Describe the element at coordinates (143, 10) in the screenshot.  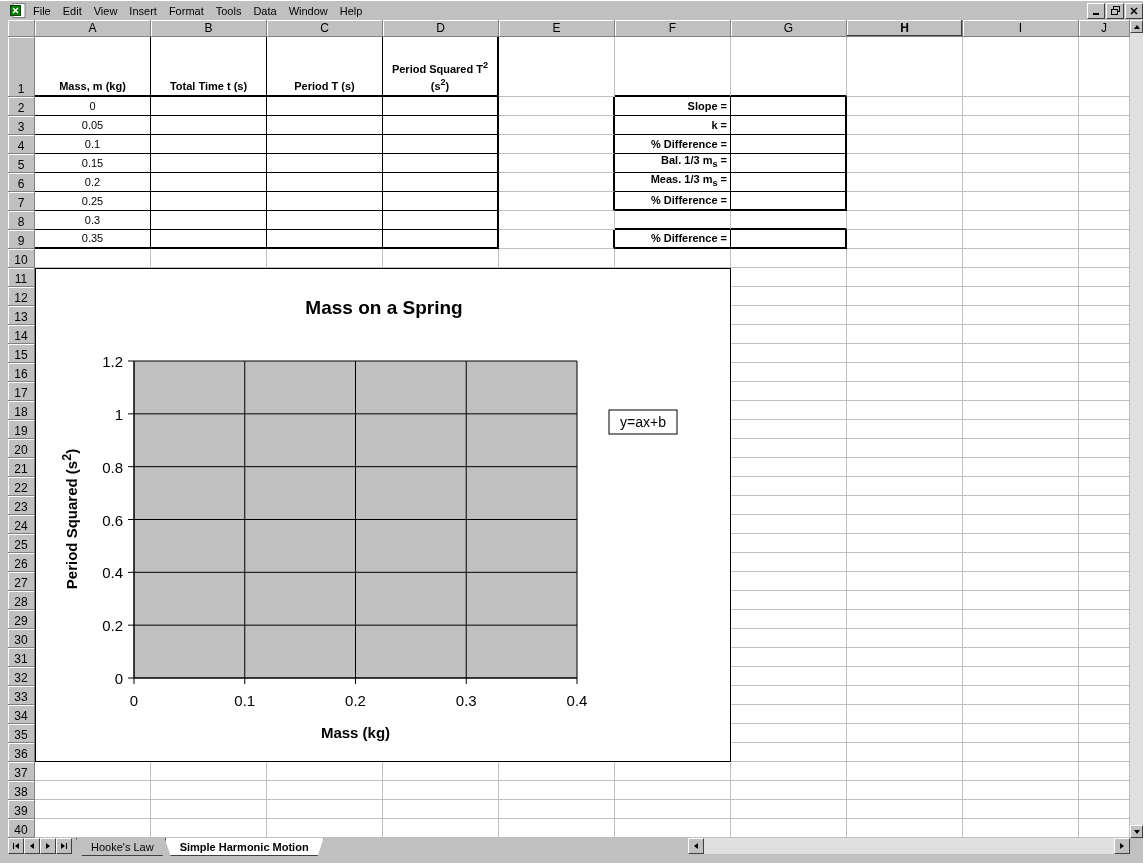
I see `menu-item: Insert` at that location.